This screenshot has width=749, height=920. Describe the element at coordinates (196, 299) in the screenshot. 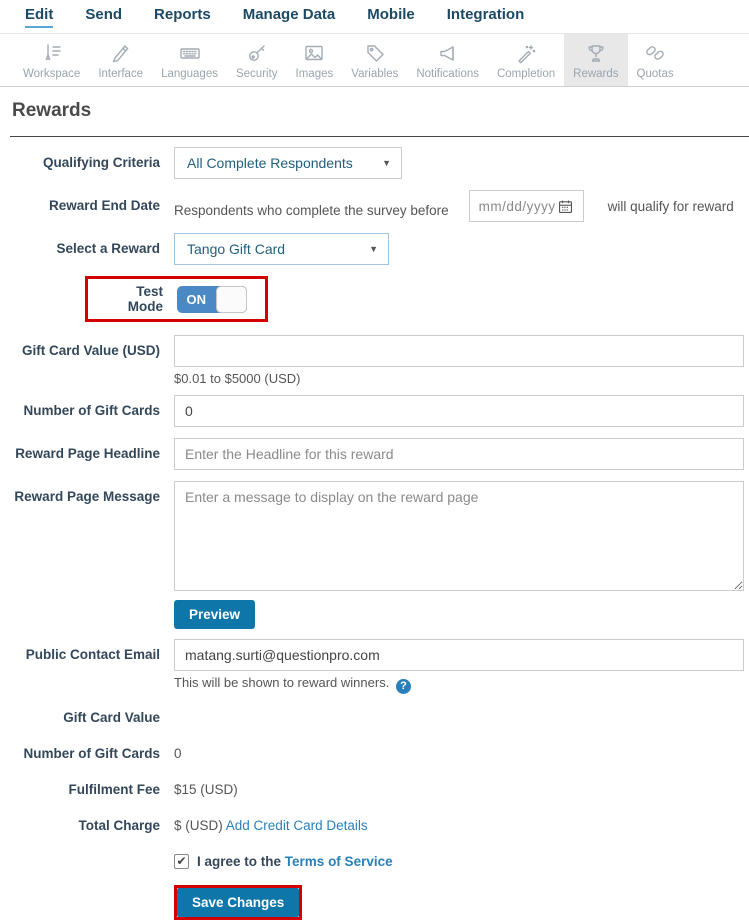

I see `toggle-on-label: ON` at that location.